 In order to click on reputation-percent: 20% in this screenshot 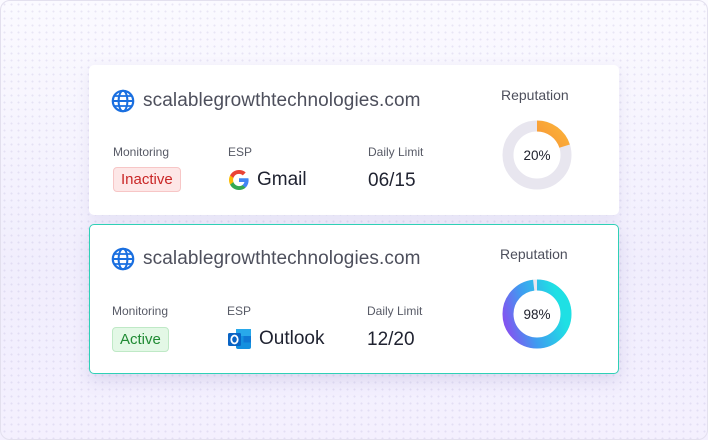, I will do `click(536, 155)`.